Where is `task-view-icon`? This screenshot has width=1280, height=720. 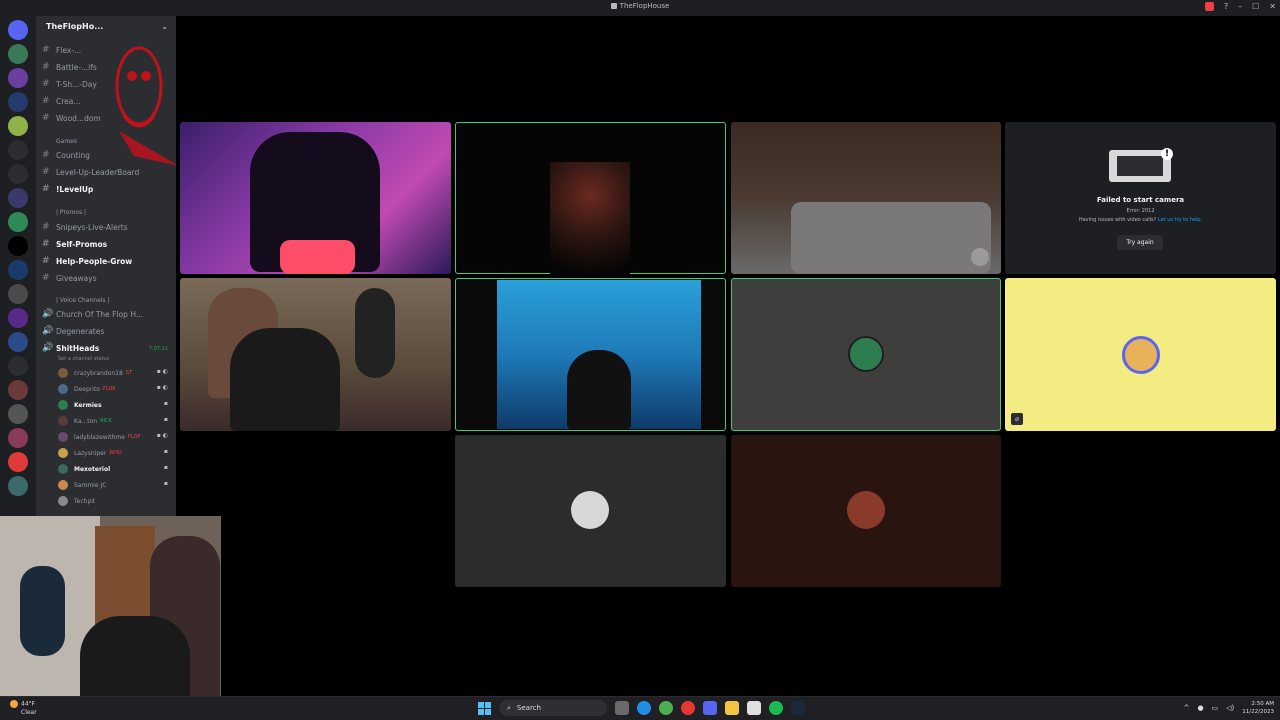 task-view-icon is located at coordinates (622, 708).